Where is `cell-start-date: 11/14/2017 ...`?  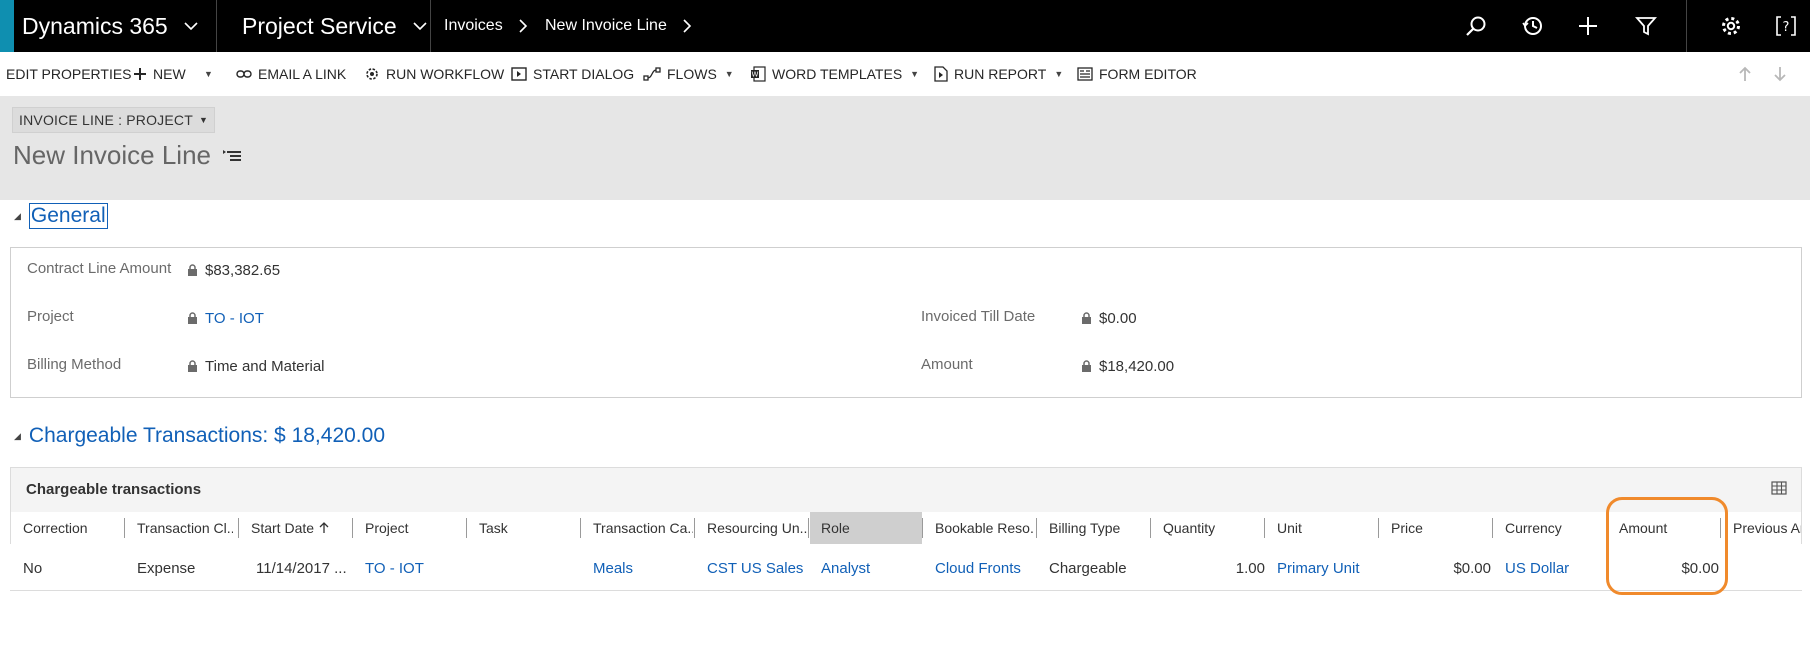
cell-start-date: 11/14/2017 ... is located at coordinates (301, 568).